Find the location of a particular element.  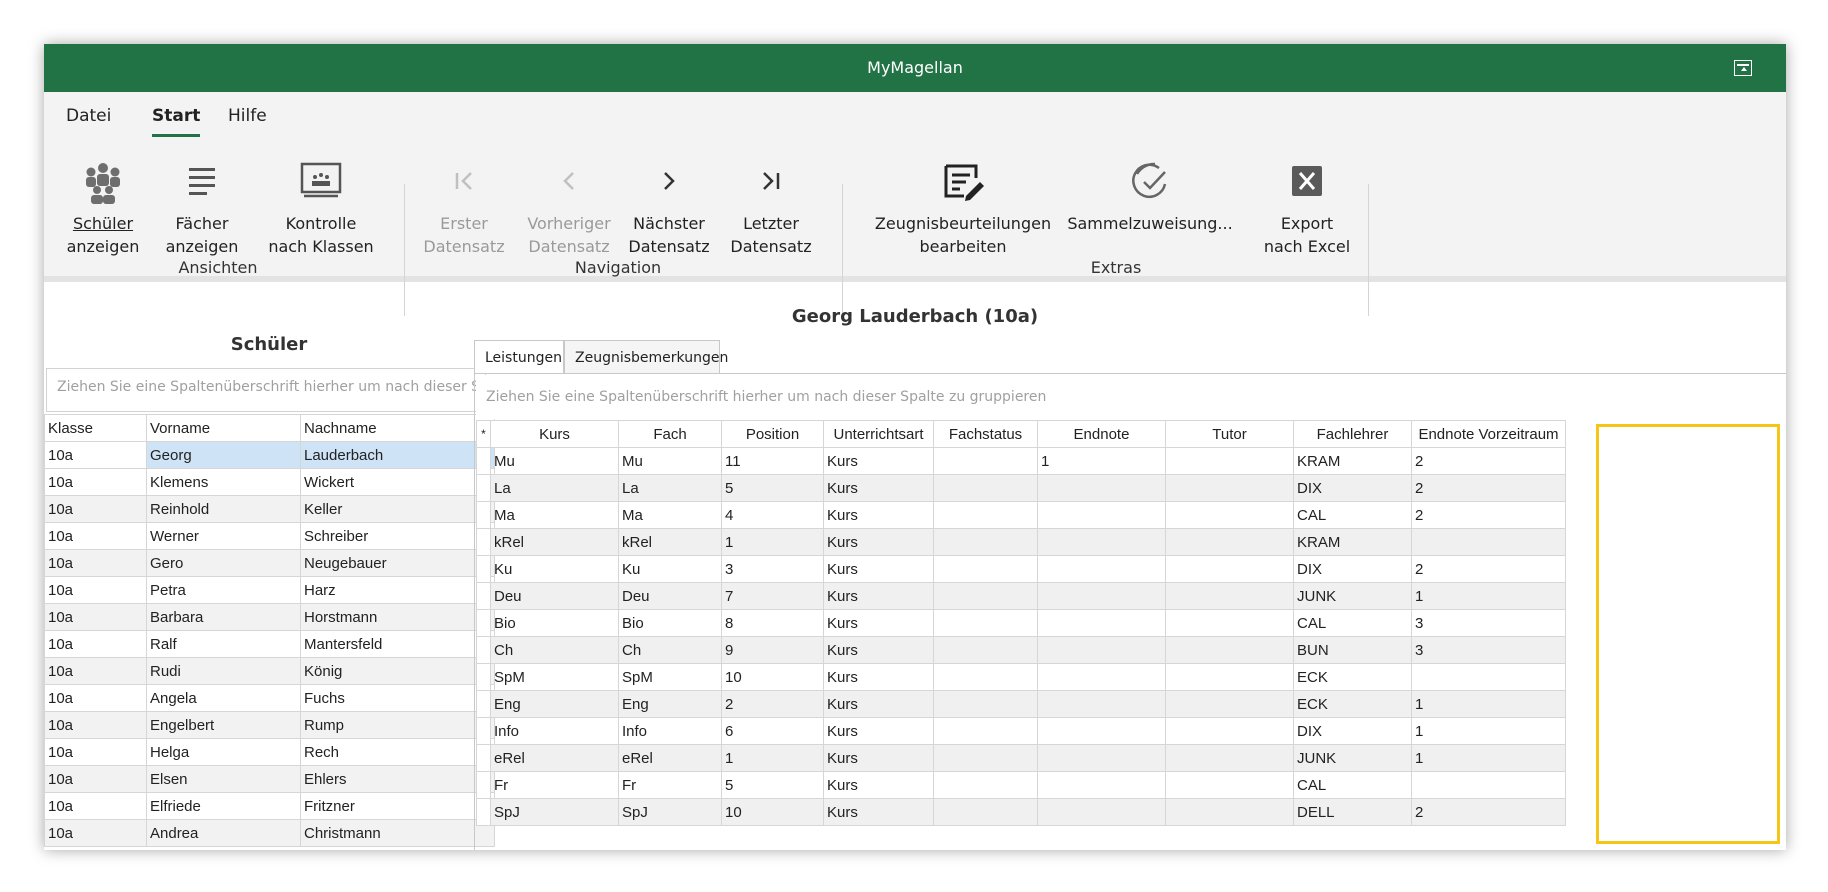

grade-row: Eng Eng 2 Kurs ECK 1 is located at coordinates (1021, 704).